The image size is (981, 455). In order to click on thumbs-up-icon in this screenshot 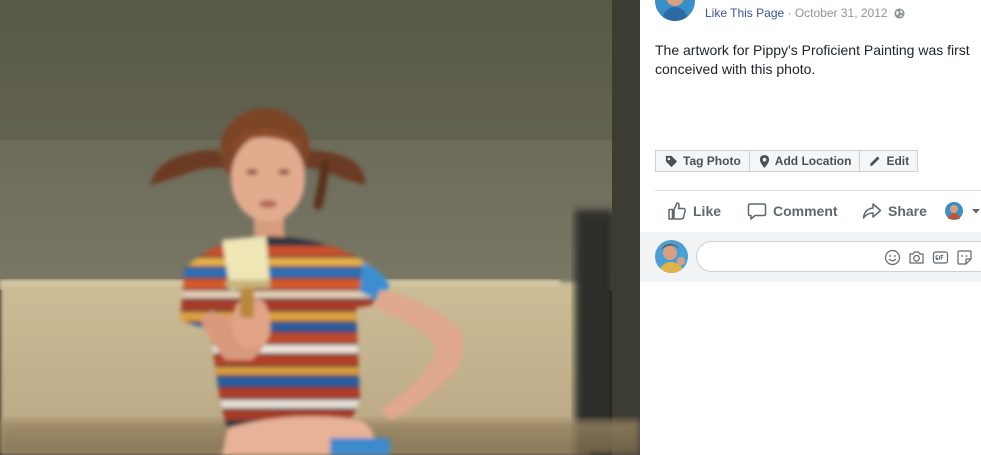, I will do `click(677, 211)`.